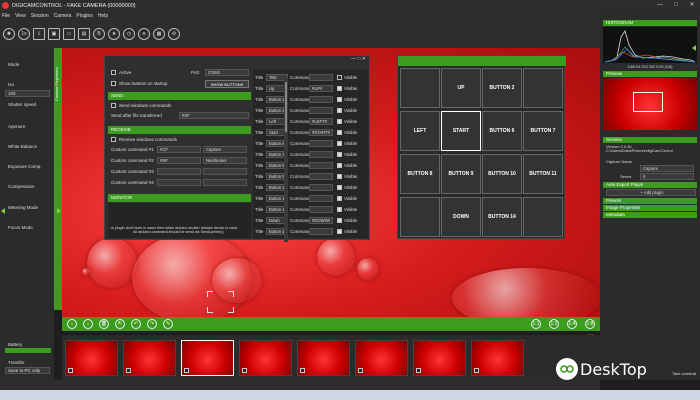 This screenshot has height=400, width=700. Describe the element at coordinates (20, 16) in the screenshot. I see `menu-view: View` at that location.